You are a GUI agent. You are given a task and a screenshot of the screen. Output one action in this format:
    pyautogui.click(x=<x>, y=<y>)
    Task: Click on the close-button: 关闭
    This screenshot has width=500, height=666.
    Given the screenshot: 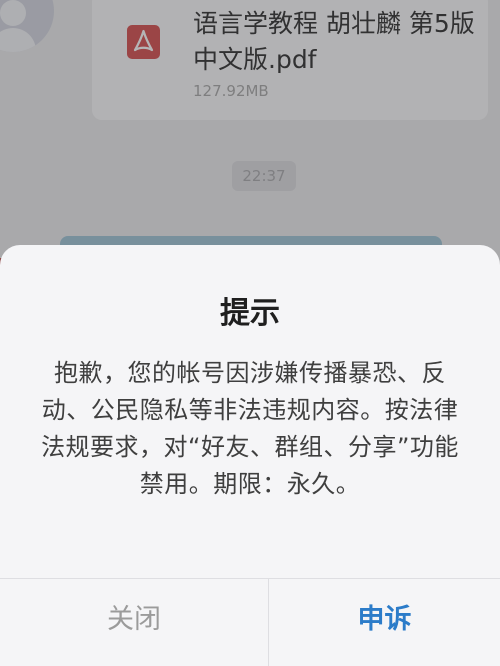 What is the action you would take?
    pyautogui.click(x=134, y=622)
    